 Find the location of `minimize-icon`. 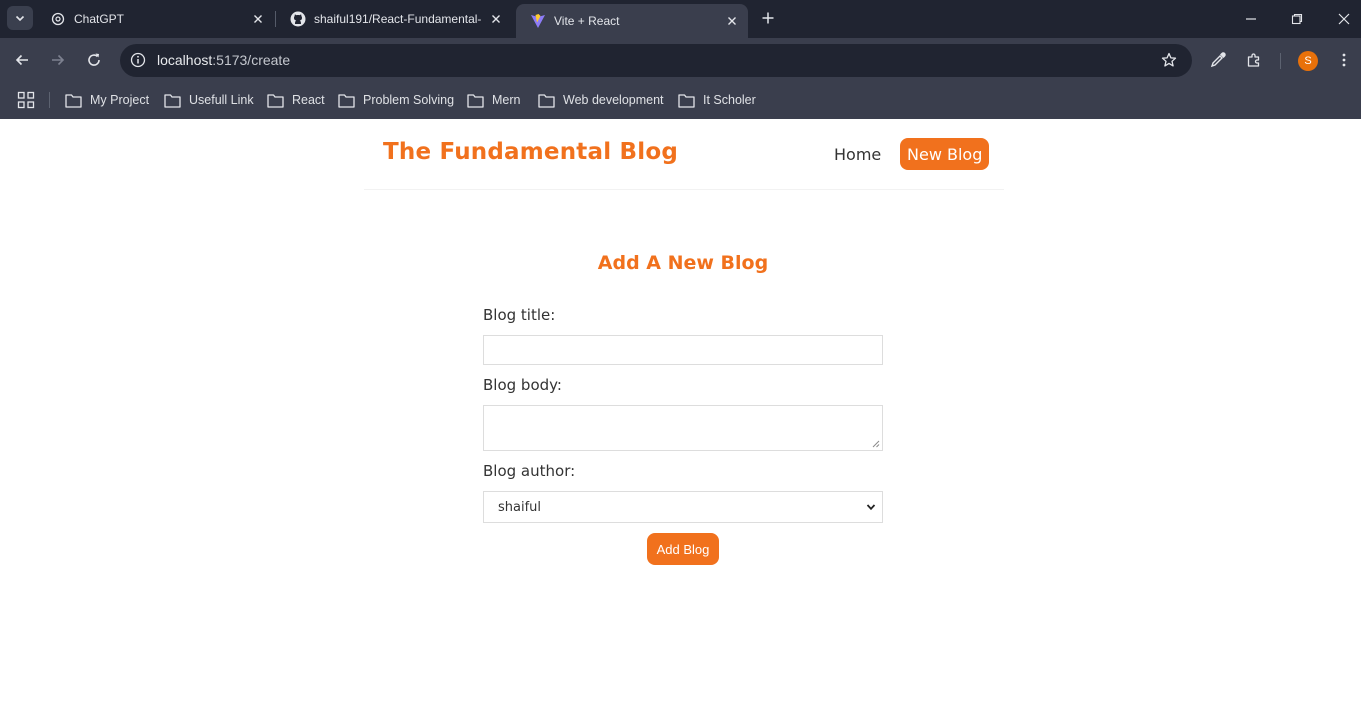

minimize-icon is located at coordinates (1251, 19).